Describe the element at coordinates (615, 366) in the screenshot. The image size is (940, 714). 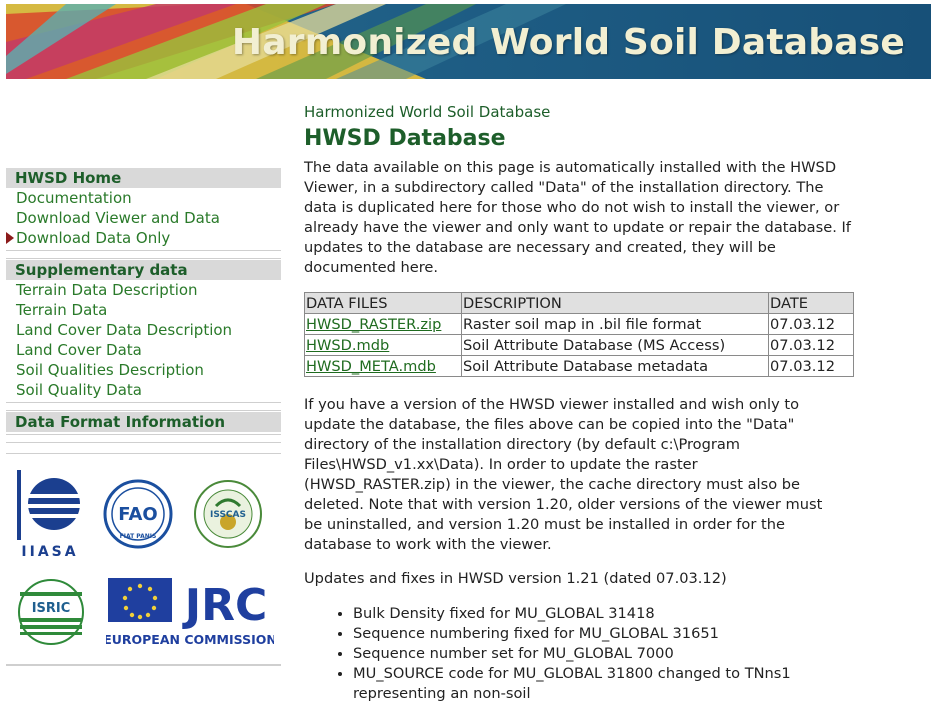
I see `table-cell: Soil Attribute Database metadata` at that location.